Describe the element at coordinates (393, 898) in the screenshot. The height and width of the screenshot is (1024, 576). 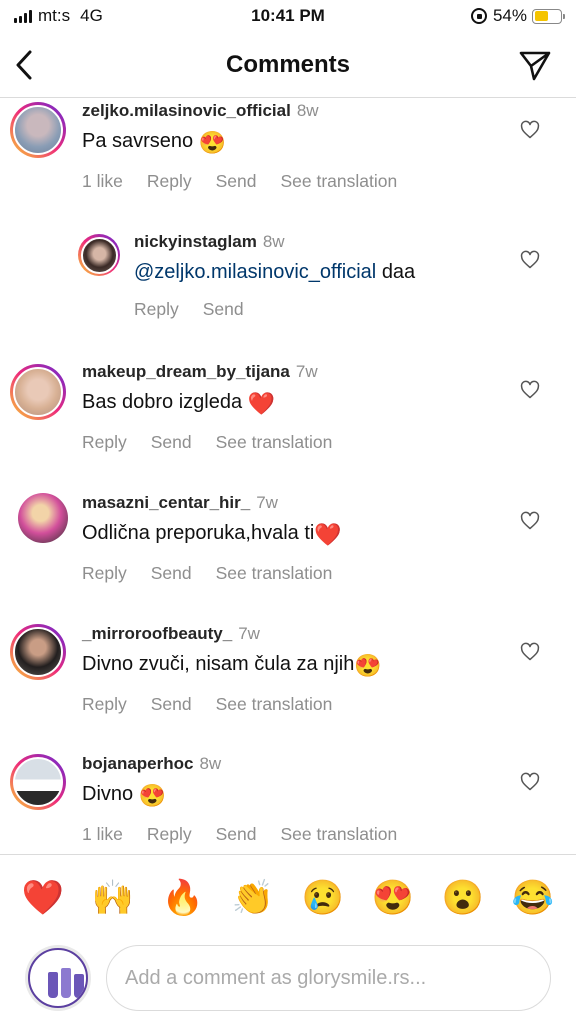
I see `emoji-heart-eyes-button: 😍` at that location.